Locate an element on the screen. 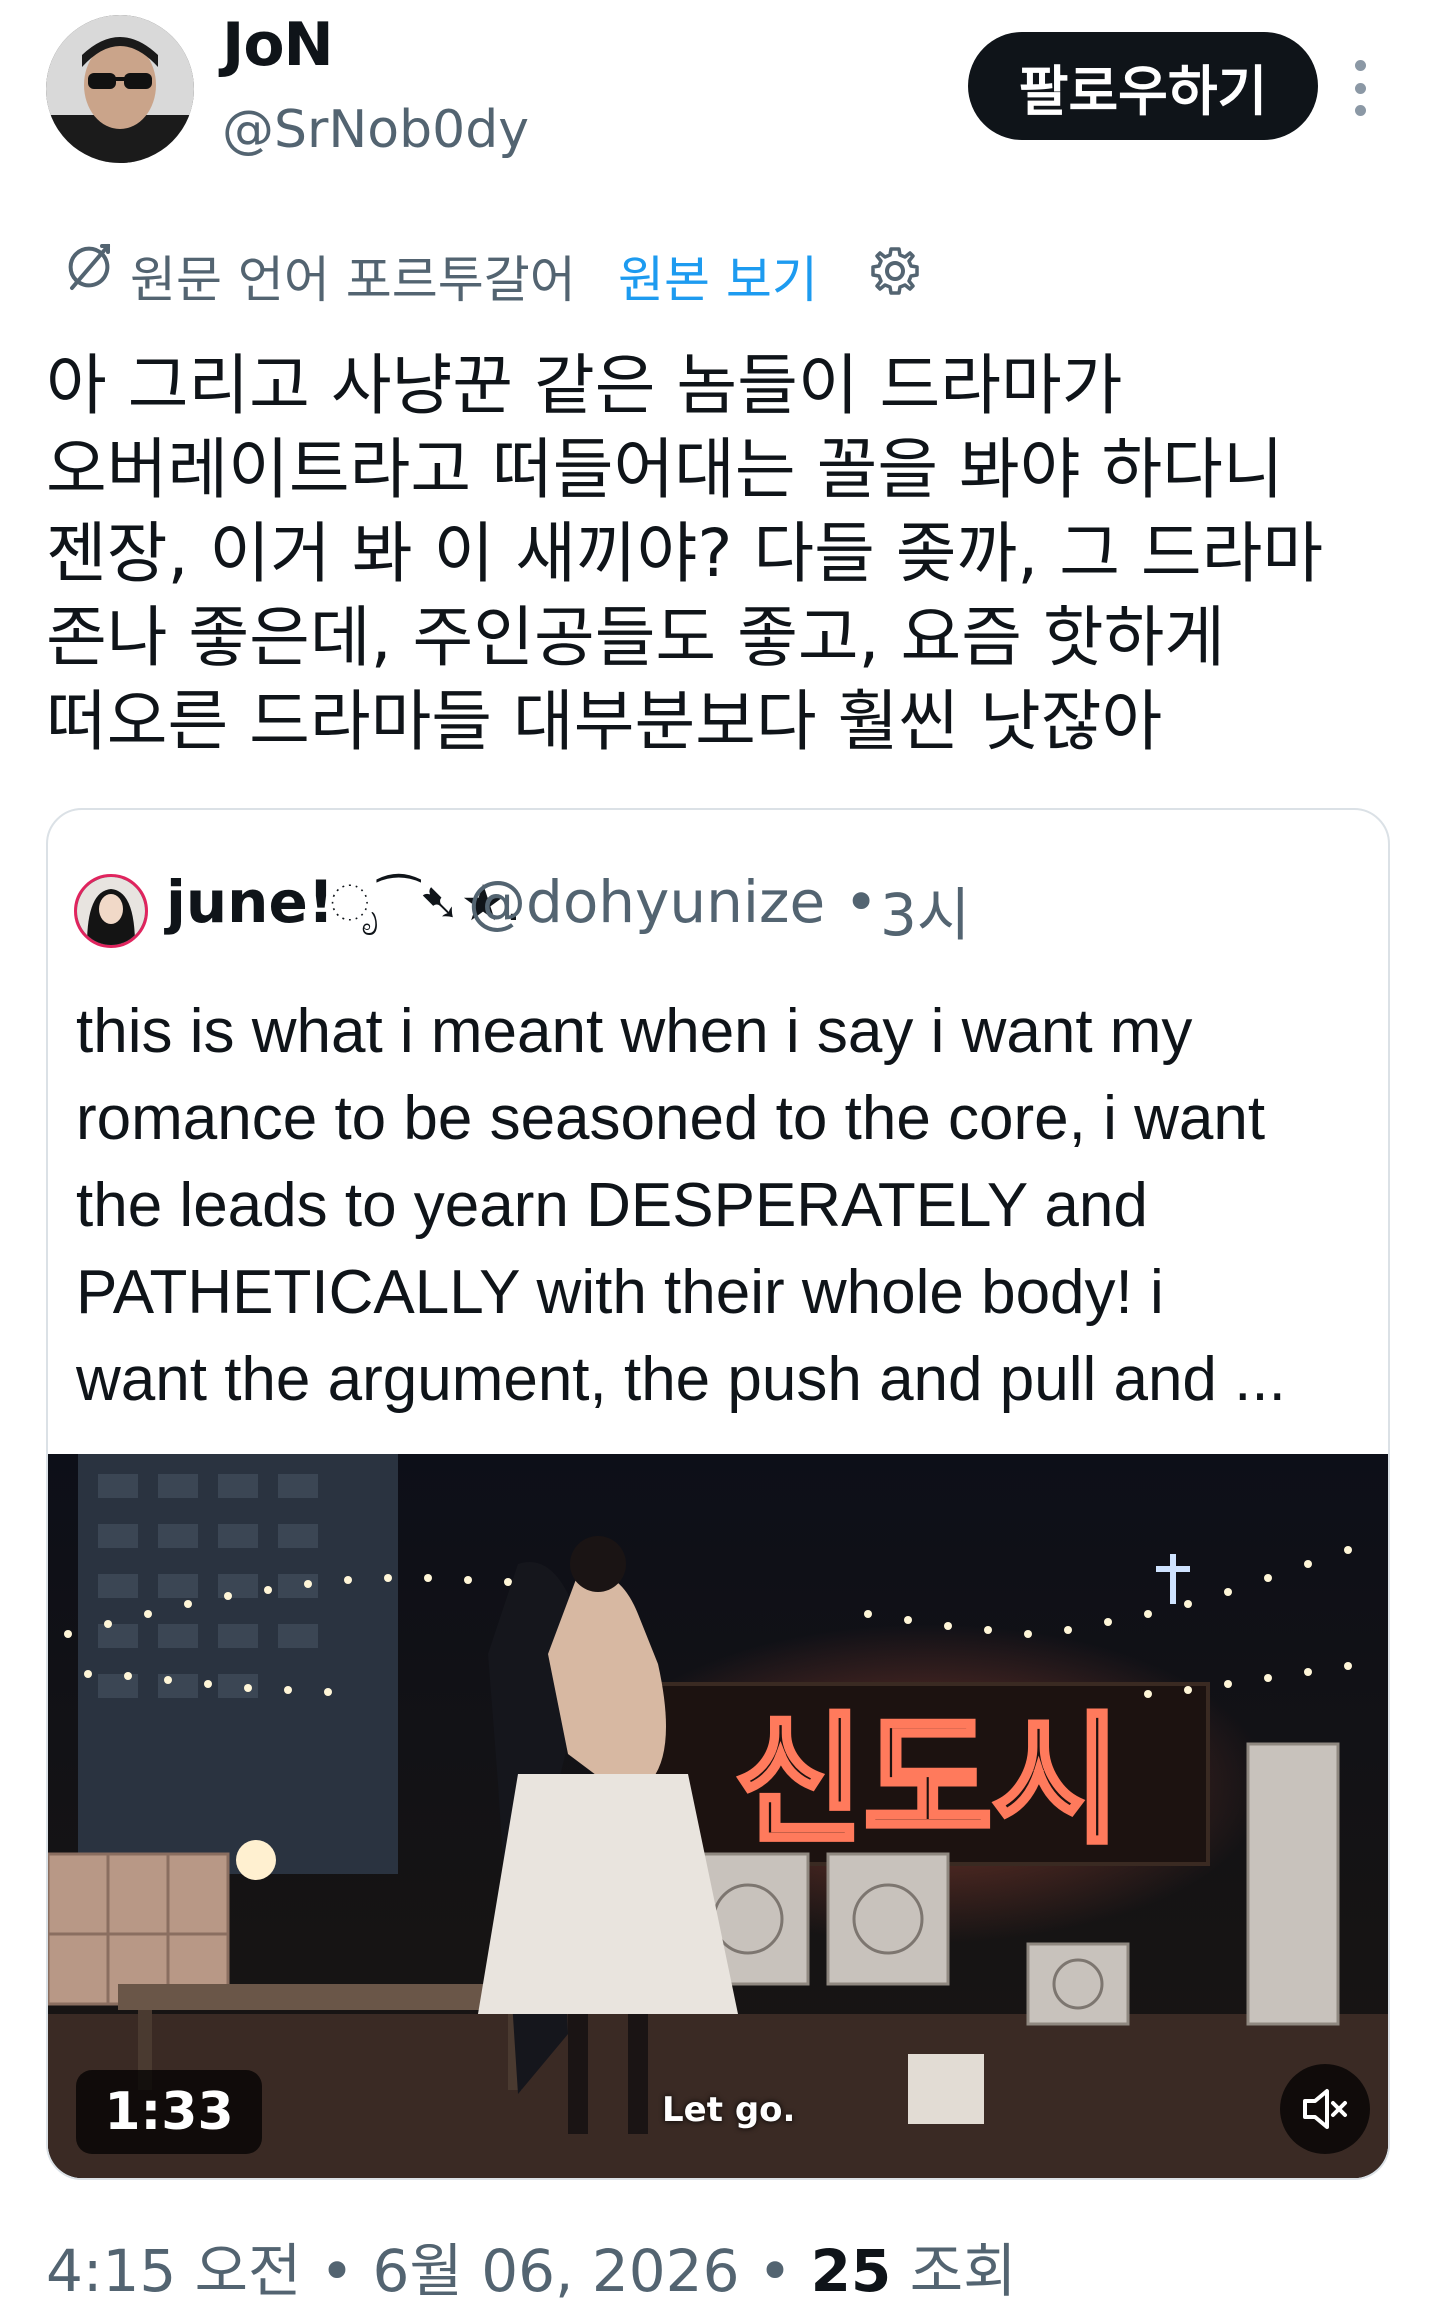  video-subtitle: Let go. is located at coordinates (729, 2110).